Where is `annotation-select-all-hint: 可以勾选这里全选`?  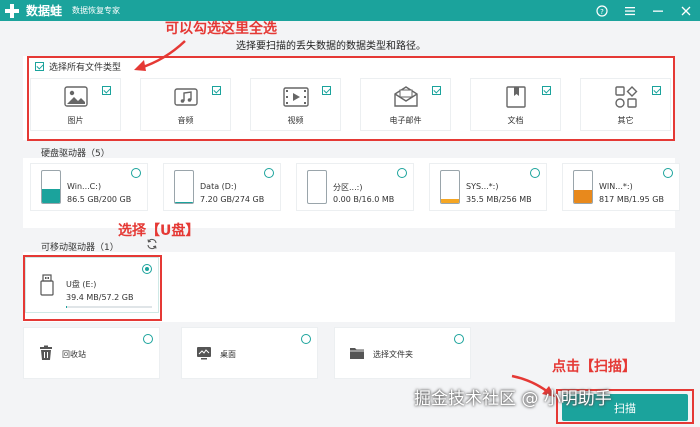 annotation-select-all-hint: 可以勾选这里全选 is located at coordinates (221, 29).